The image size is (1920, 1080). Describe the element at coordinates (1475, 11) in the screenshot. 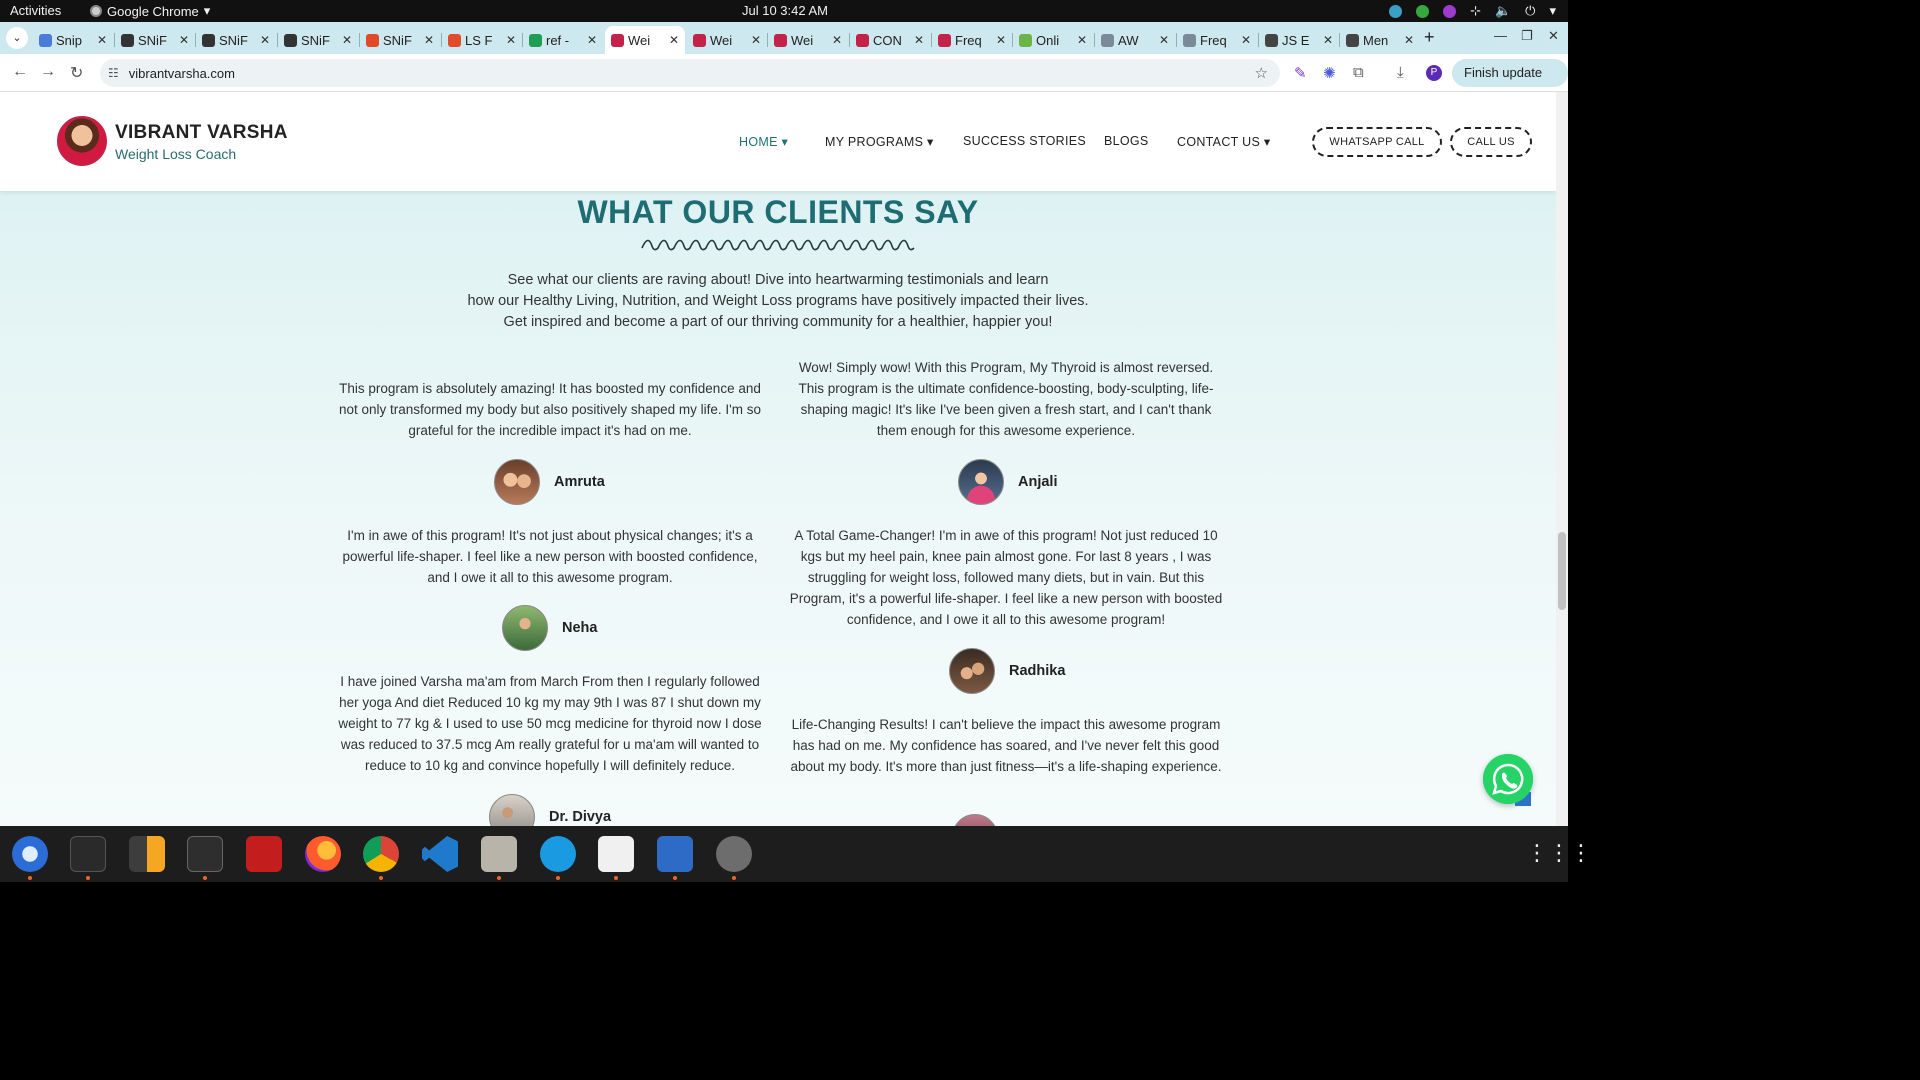

I see `network-icon: ⊹` at that location.